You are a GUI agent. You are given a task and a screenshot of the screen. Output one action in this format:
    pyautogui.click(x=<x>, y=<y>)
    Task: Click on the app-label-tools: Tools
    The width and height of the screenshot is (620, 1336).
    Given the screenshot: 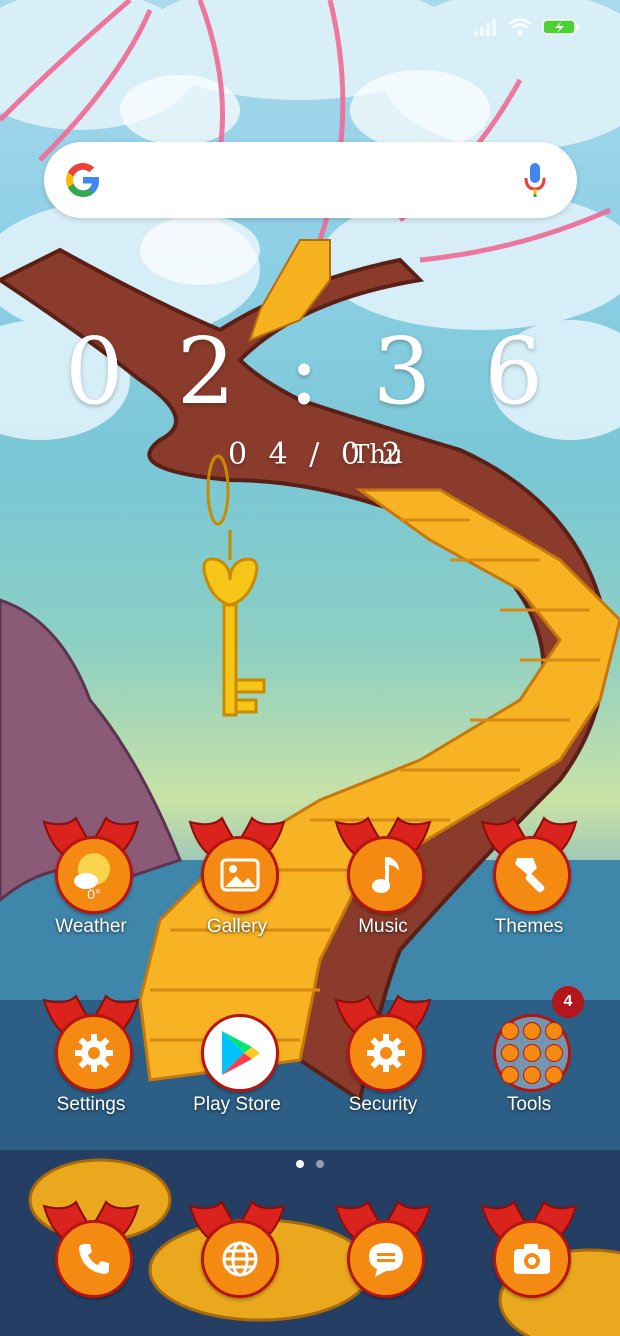 What is the action you would take?
    pyautogui.click(x=529, y=1104)
    